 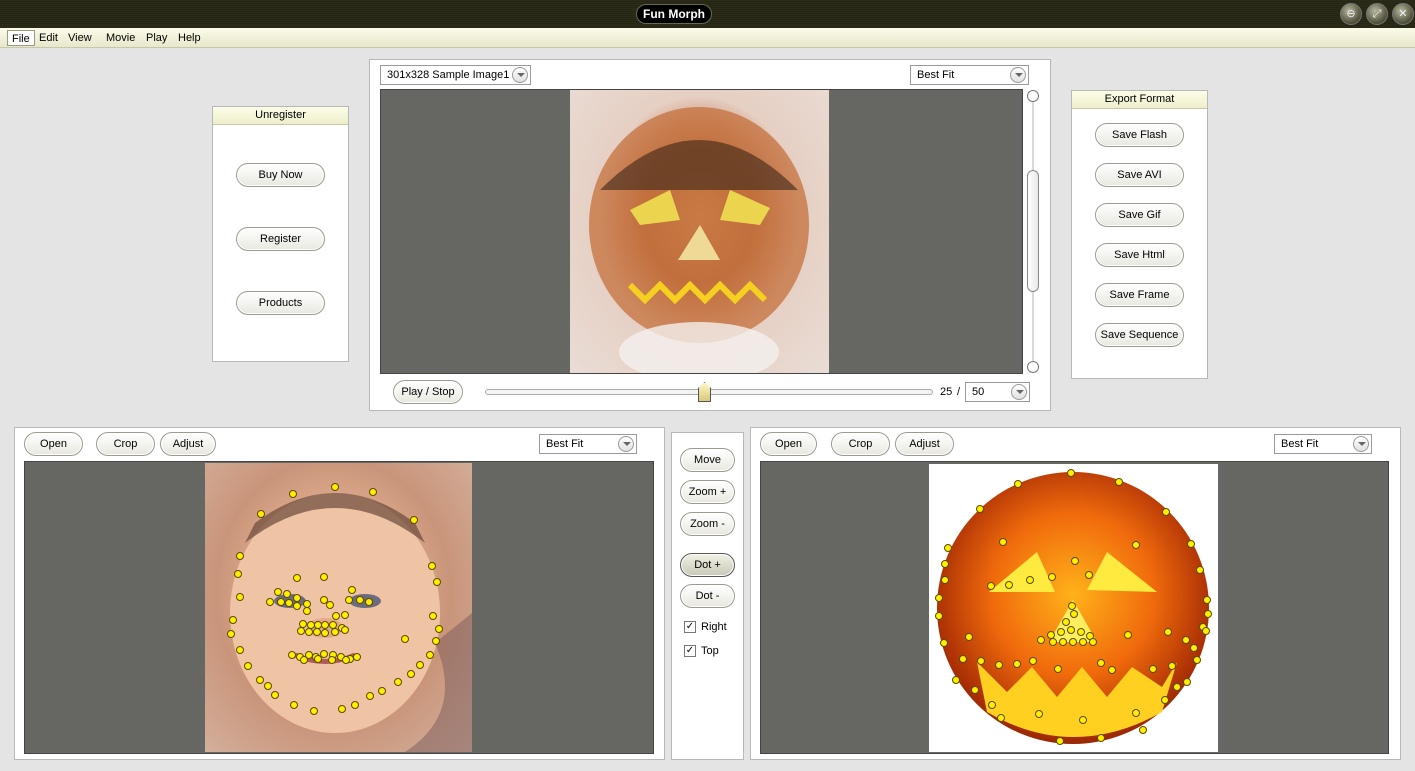 I want to click on save-frame-button: Save Frame, so click(x=1139, y=295).